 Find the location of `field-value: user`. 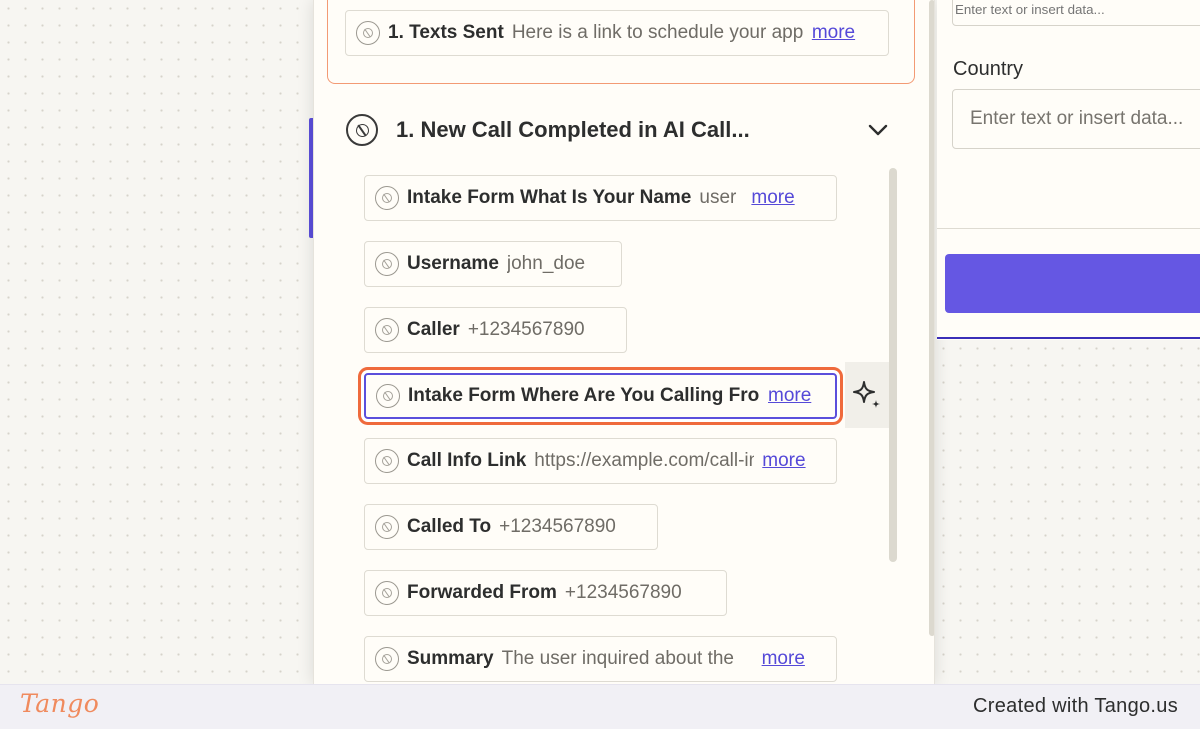

field-value: user is located at coordinates (718, 197).